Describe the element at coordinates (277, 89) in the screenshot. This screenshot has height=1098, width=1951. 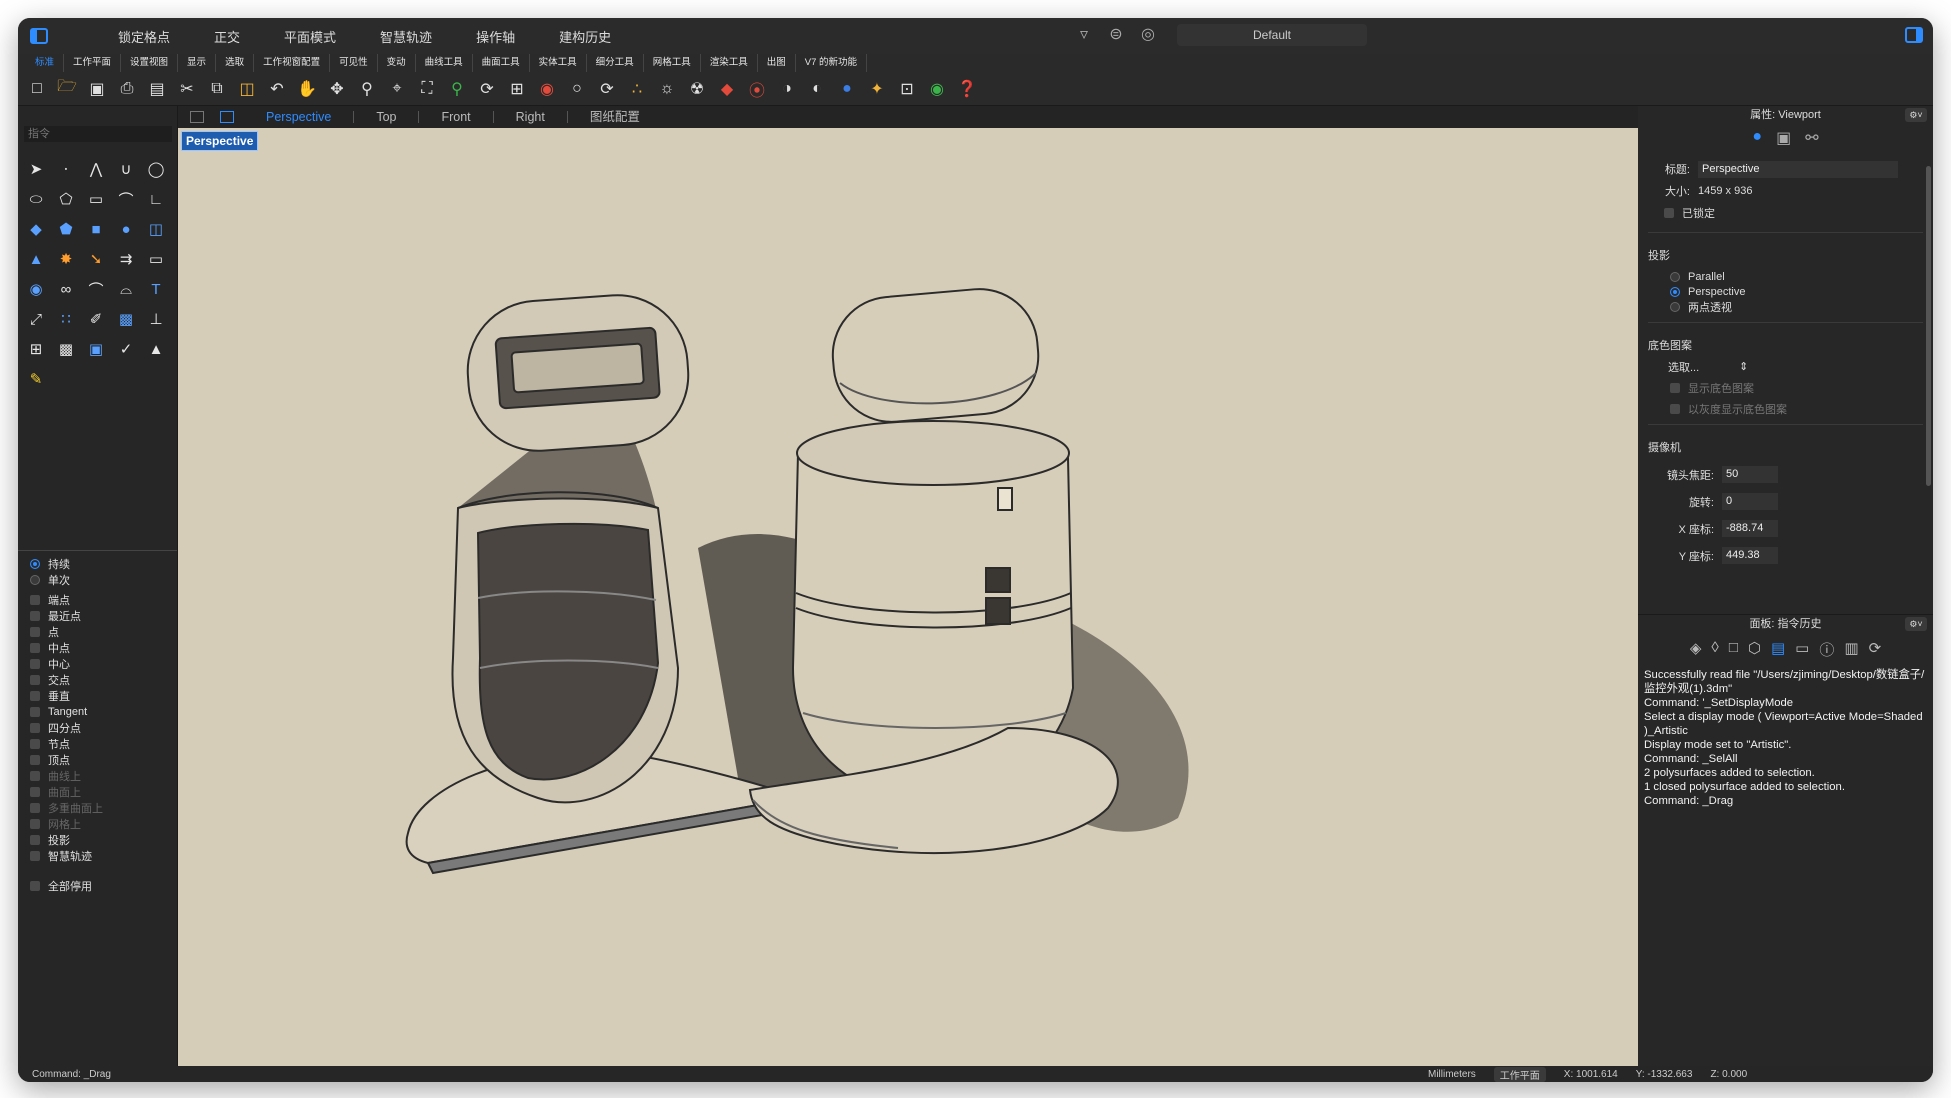
I see `undo-icon: ↶` at that location.